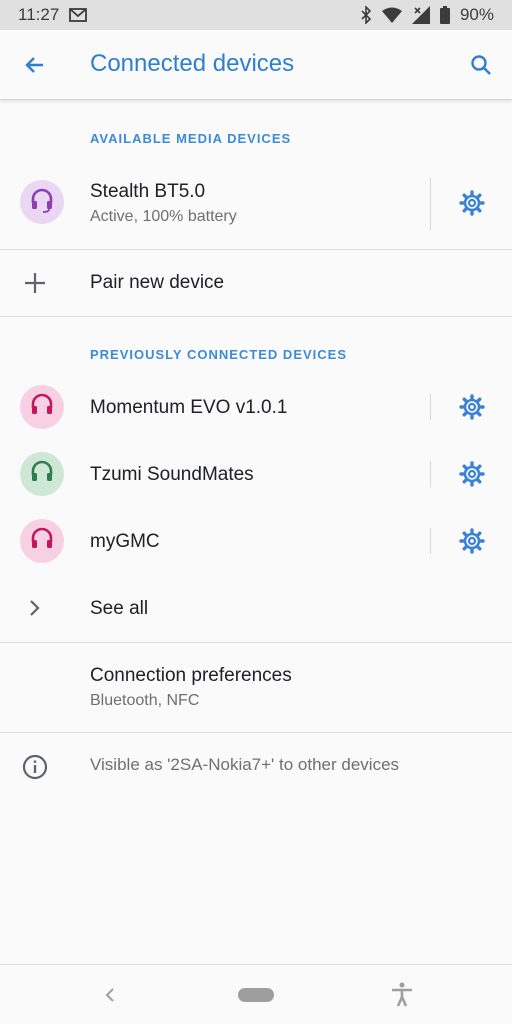 The image size is (512, 1024). Describe the element at coordinates (78, 15) in the screenshot. I see `email-icon` at that location.